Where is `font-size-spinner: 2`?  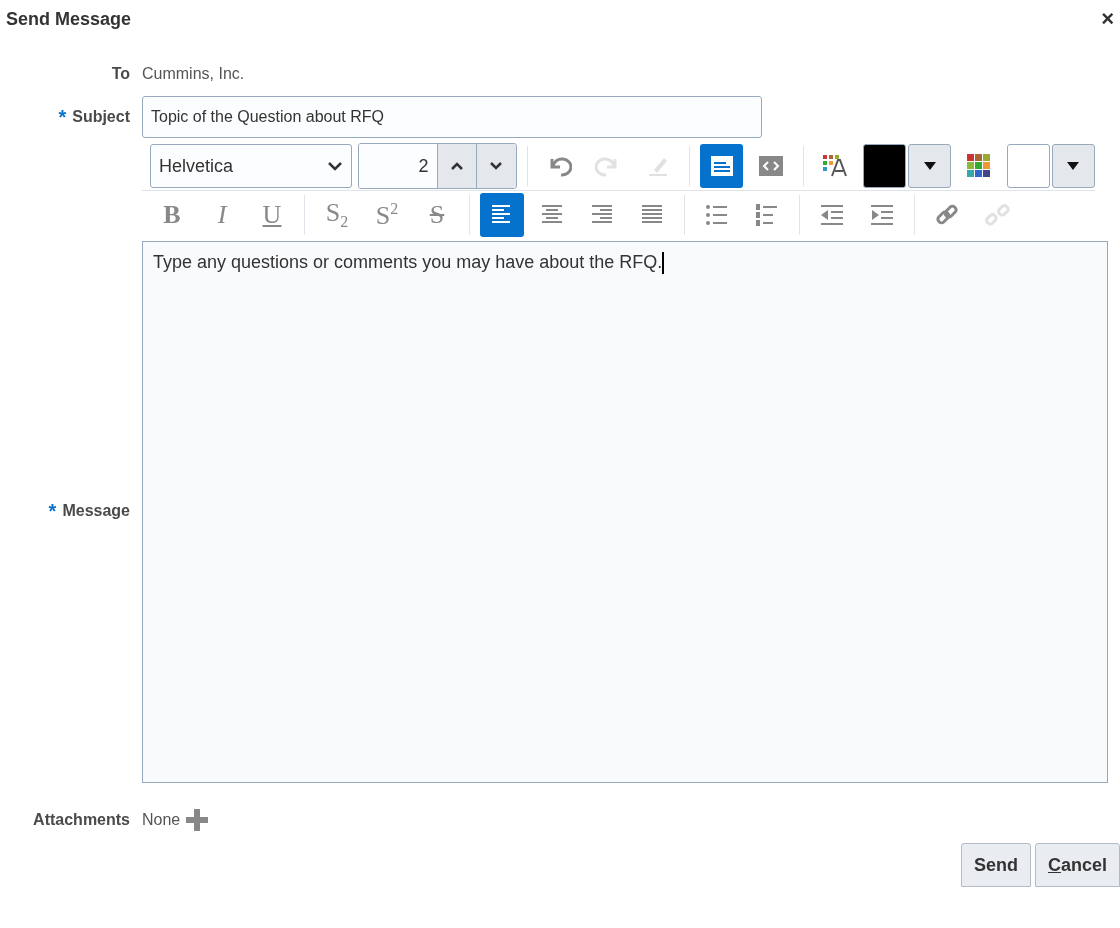 font-size-spinner: 2 is located at coordinates (437, 166).